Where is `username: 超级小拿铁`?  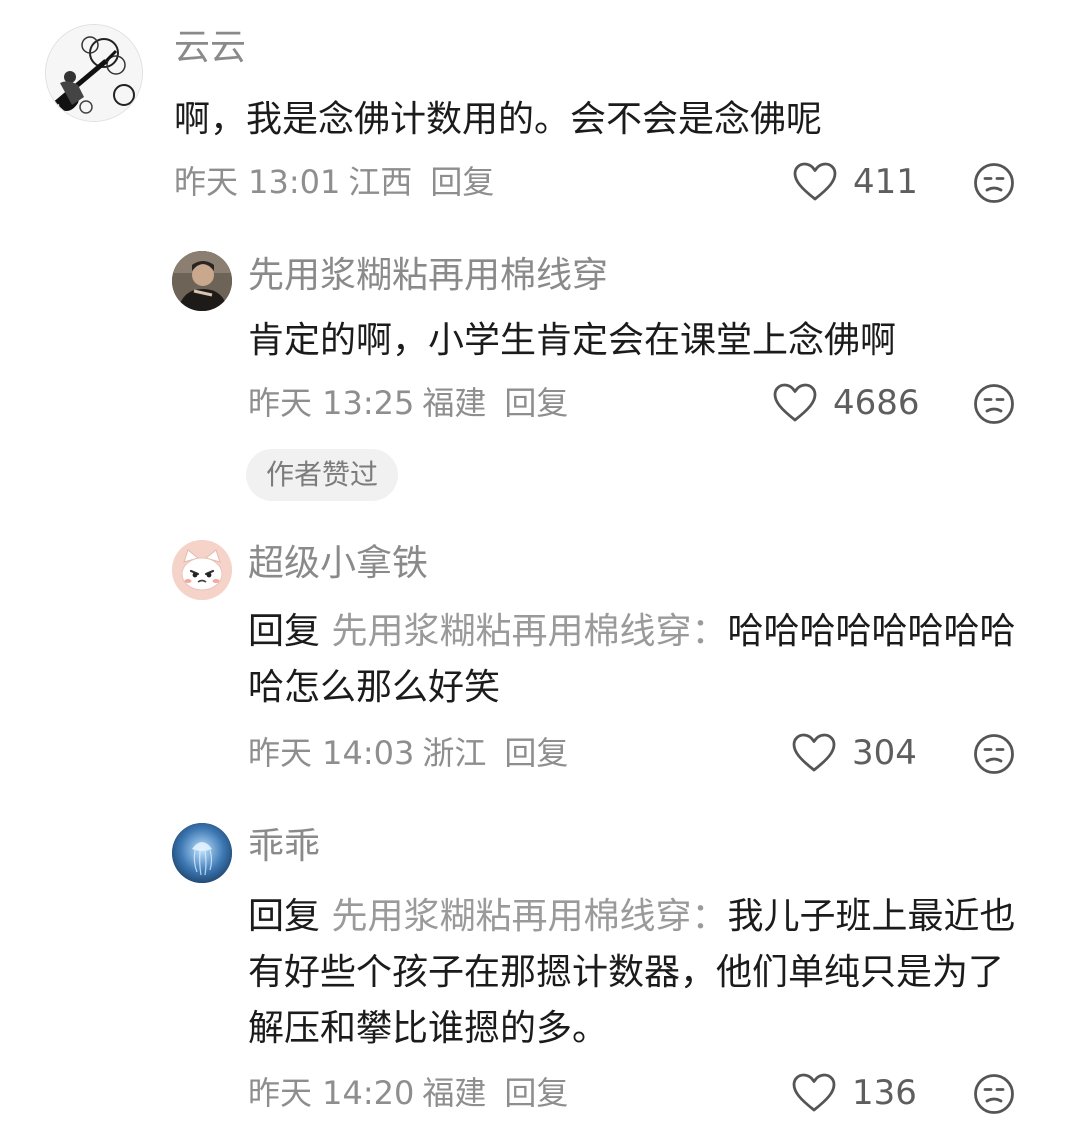
username: 超级小拿铁 is located at coordinates (338, 564).